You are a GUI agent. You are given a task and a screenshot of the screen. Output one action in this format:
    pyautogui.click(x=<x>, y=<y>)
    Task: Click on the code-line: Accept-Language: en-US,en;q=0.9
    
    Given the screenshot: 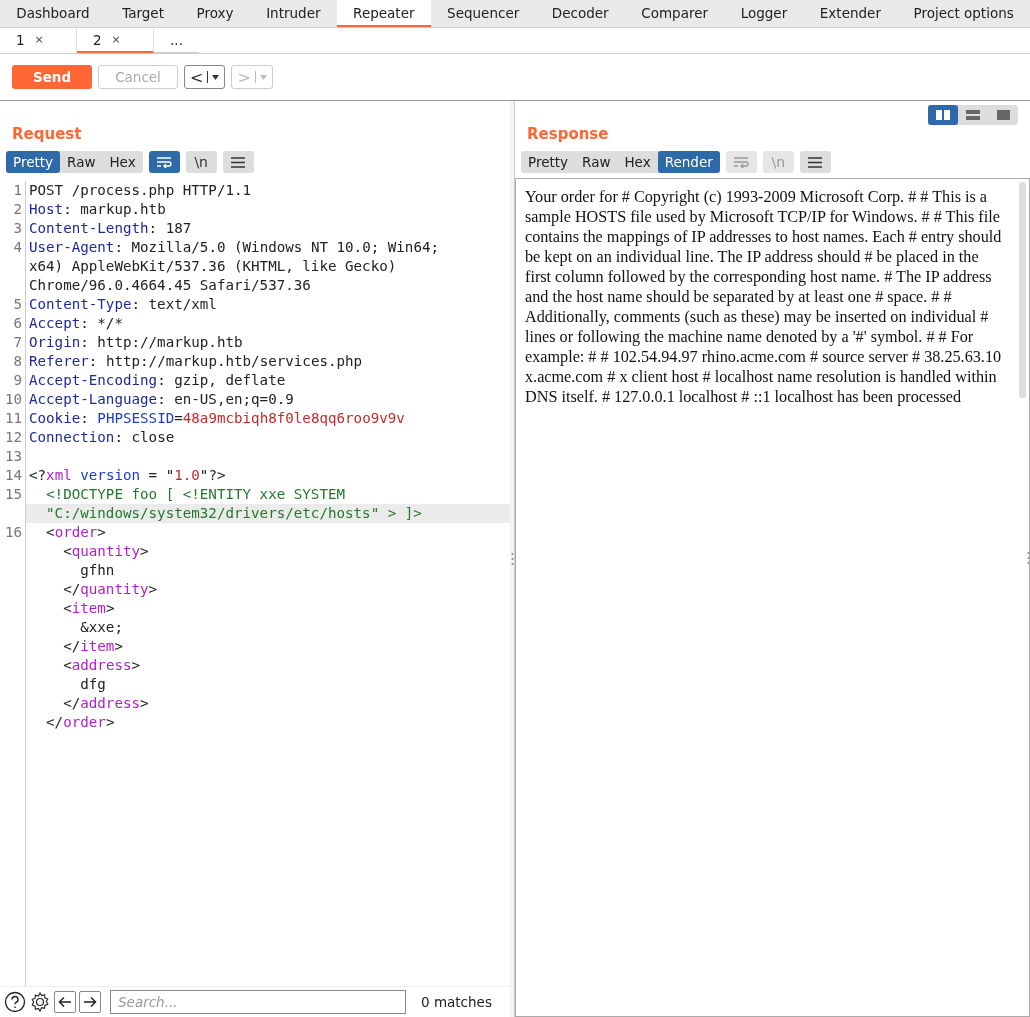 What is the action you would take?
    pyautogui.click(x=161, y=399)
    